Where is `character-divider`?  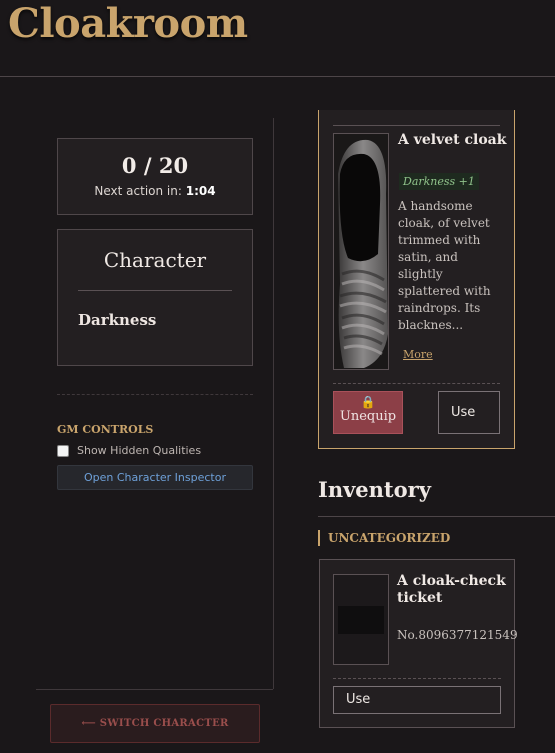
character-divider is located at coordinates (155, 290).